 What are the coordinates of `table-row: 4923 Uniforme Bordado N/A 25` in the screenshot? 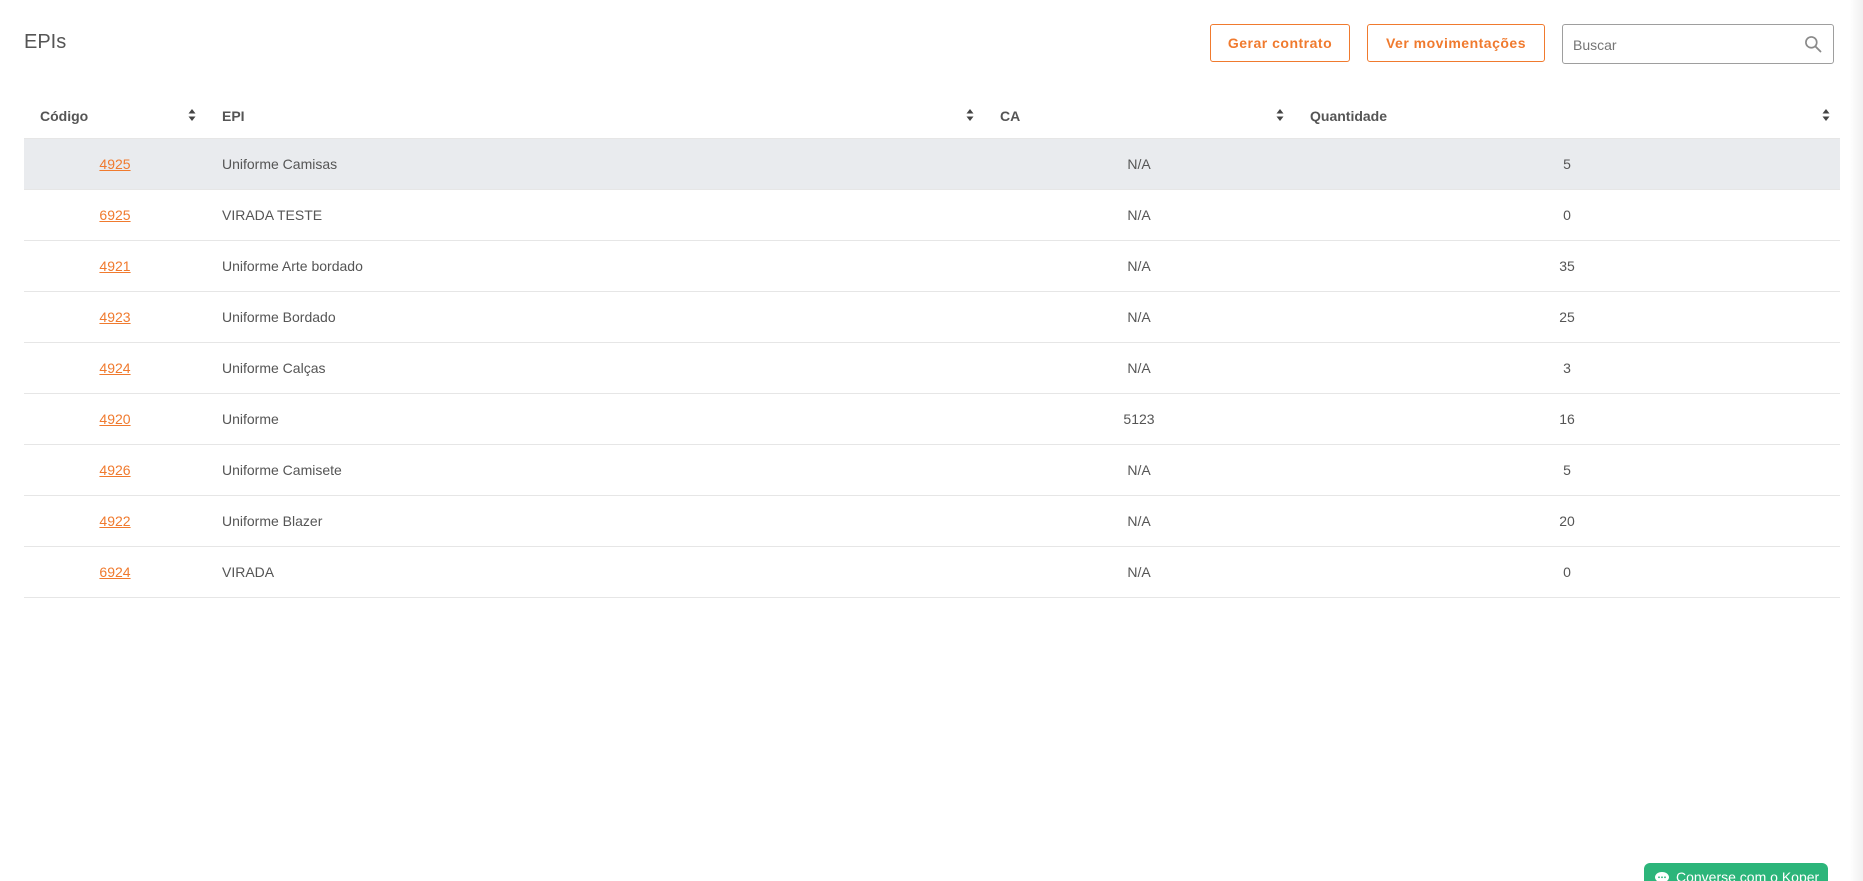 It's located at (932, 317).